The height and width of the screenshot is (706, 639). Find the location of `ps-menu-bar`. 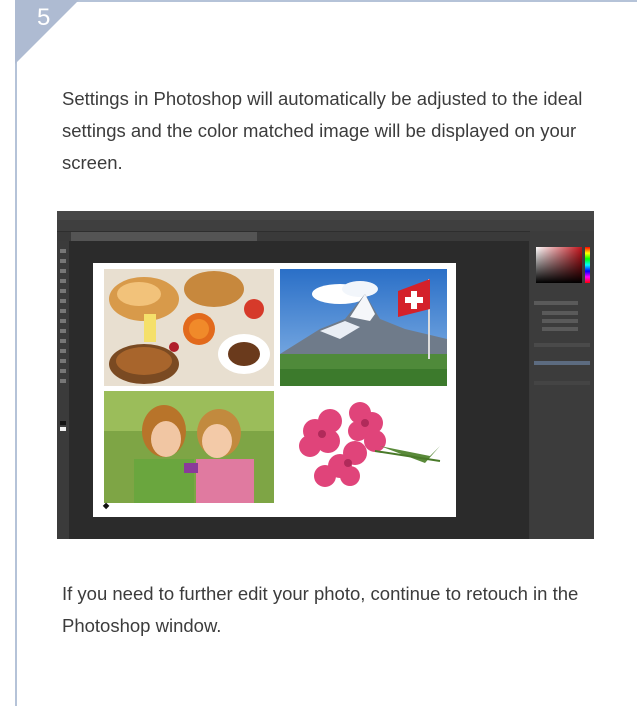

ps-menu-bar is located at coordinates (325, 215).